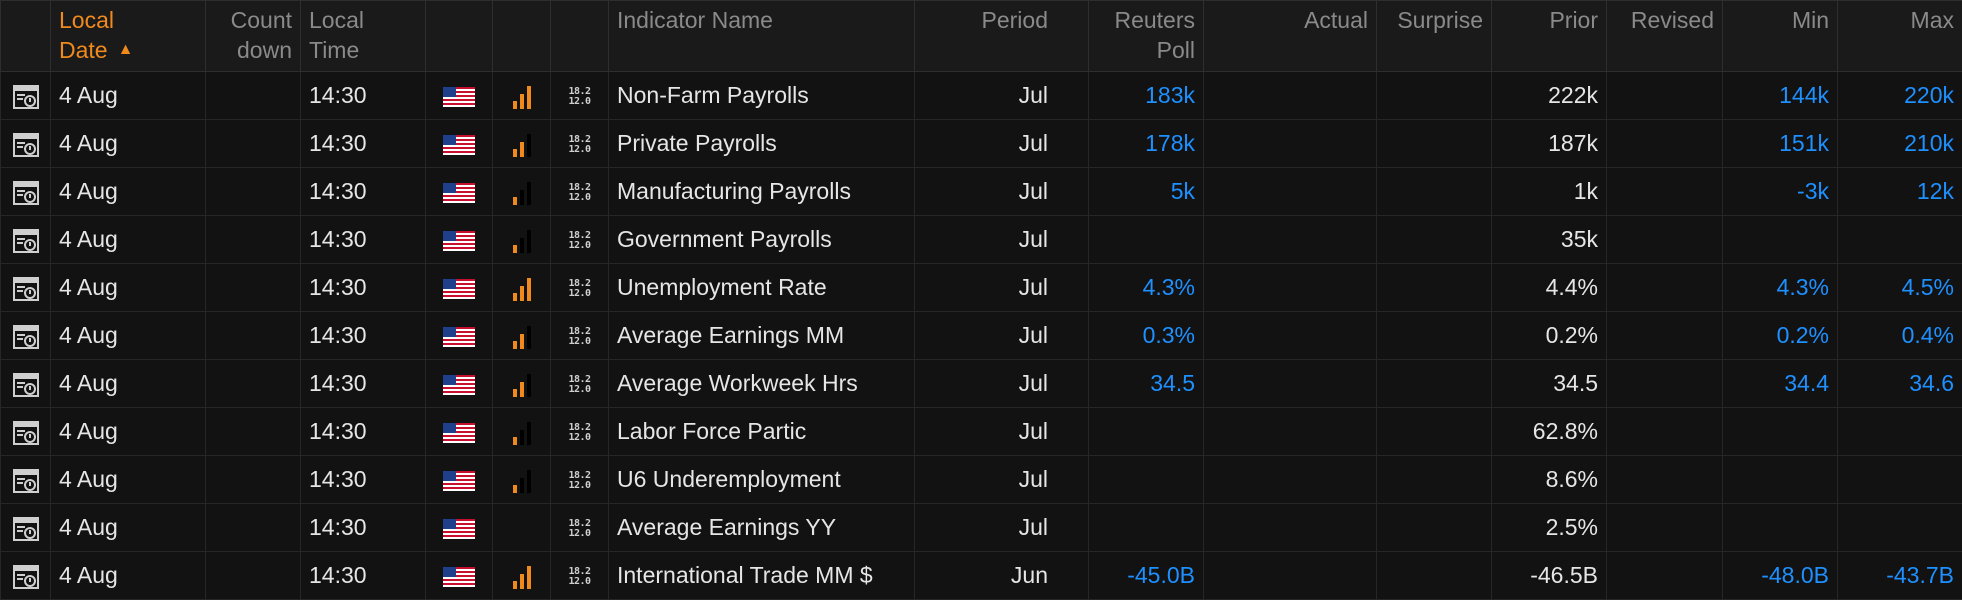 This screenshot has width=1962, height=600. I want to click on cell-min: 34.4, so click(1780, 384).